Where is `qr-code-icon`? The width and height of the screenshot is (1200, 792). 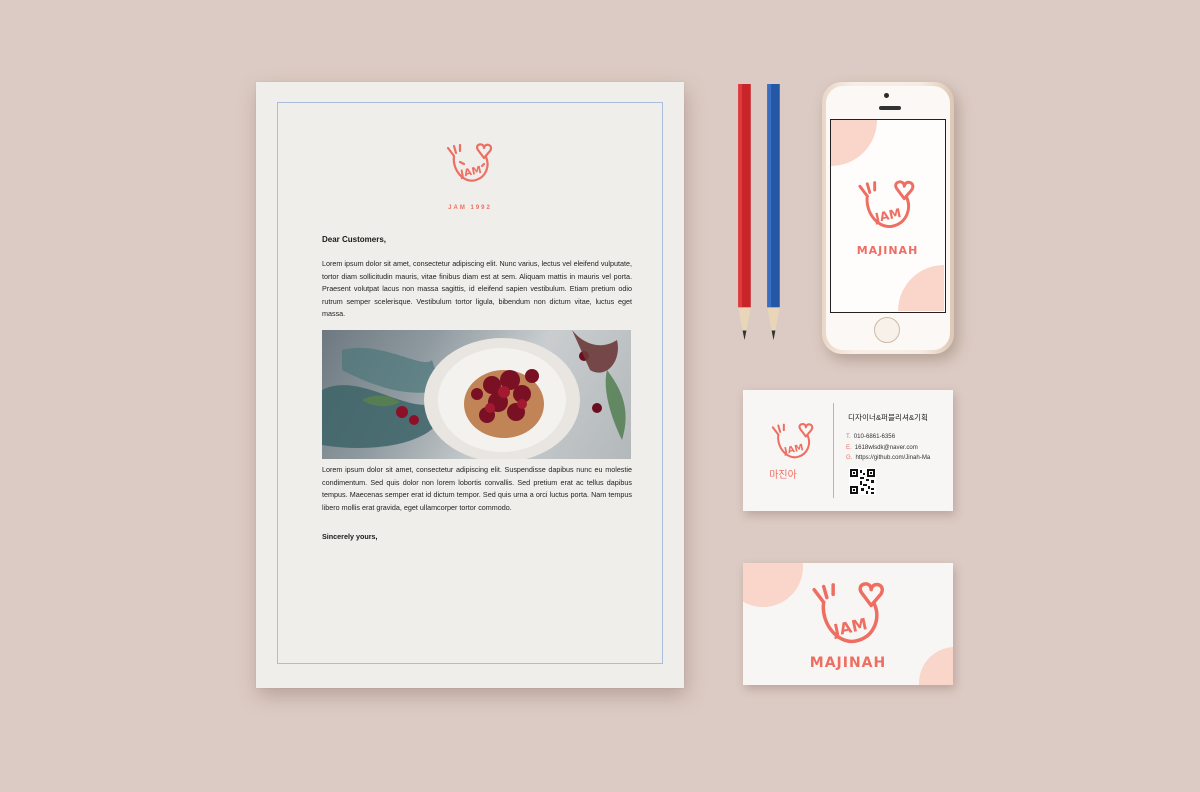
qr-code-icon is located at coordinates (862, 481).